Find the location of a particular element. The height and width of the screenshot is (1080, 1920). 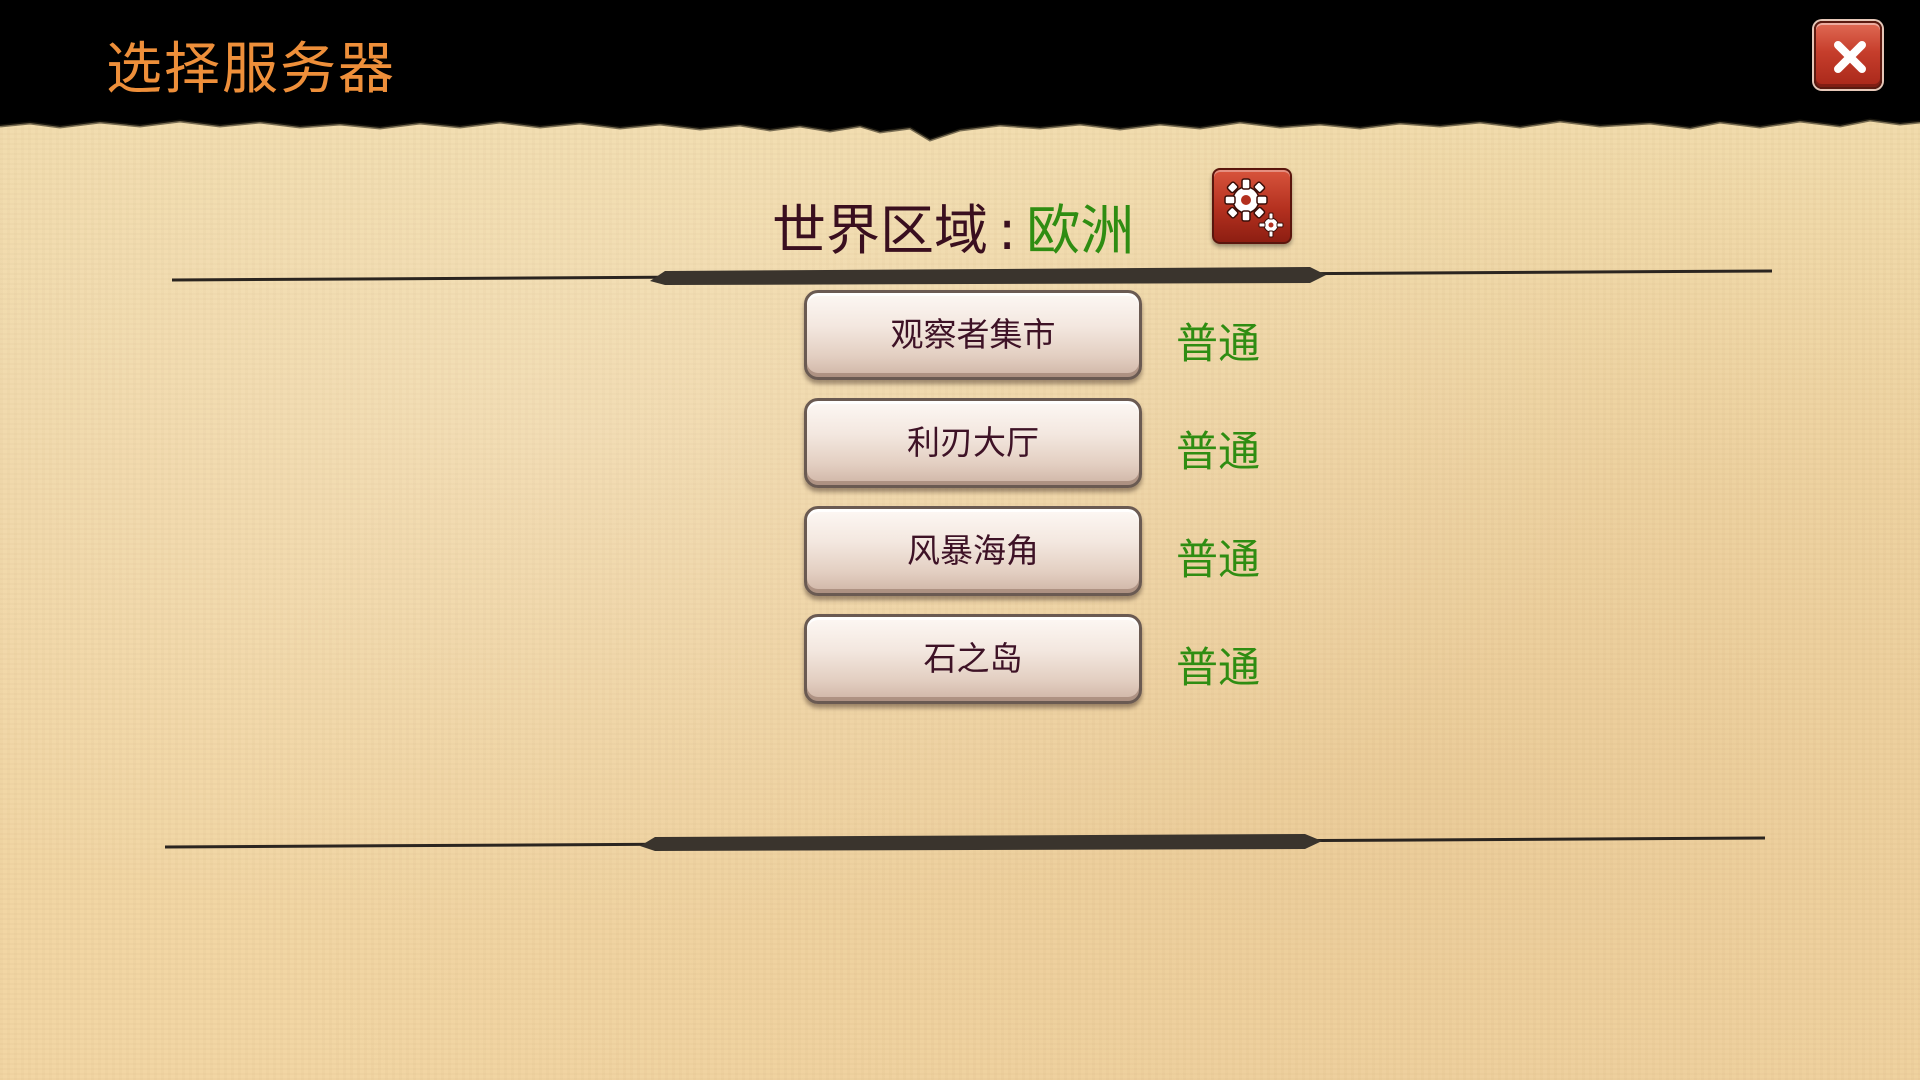

server-row: 风暴海角 普通 is located at coordinates (960, 551).